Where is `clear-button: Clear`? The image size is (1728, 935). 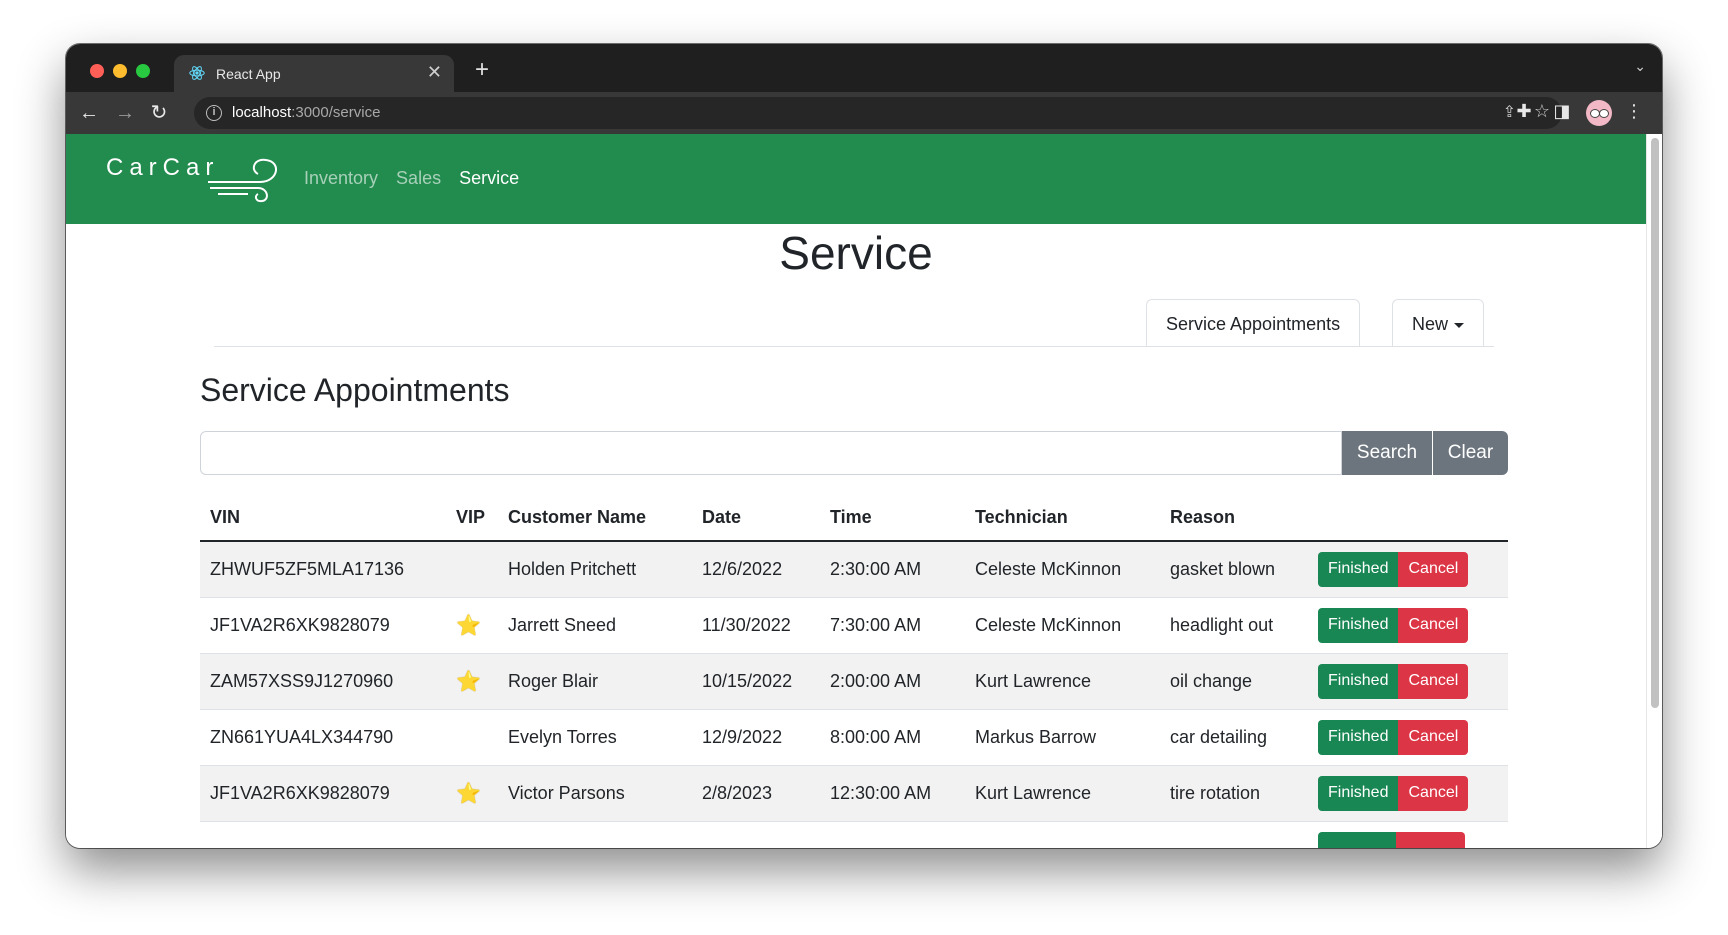 clear-button: Clear is located at coordinates (1470, 453).